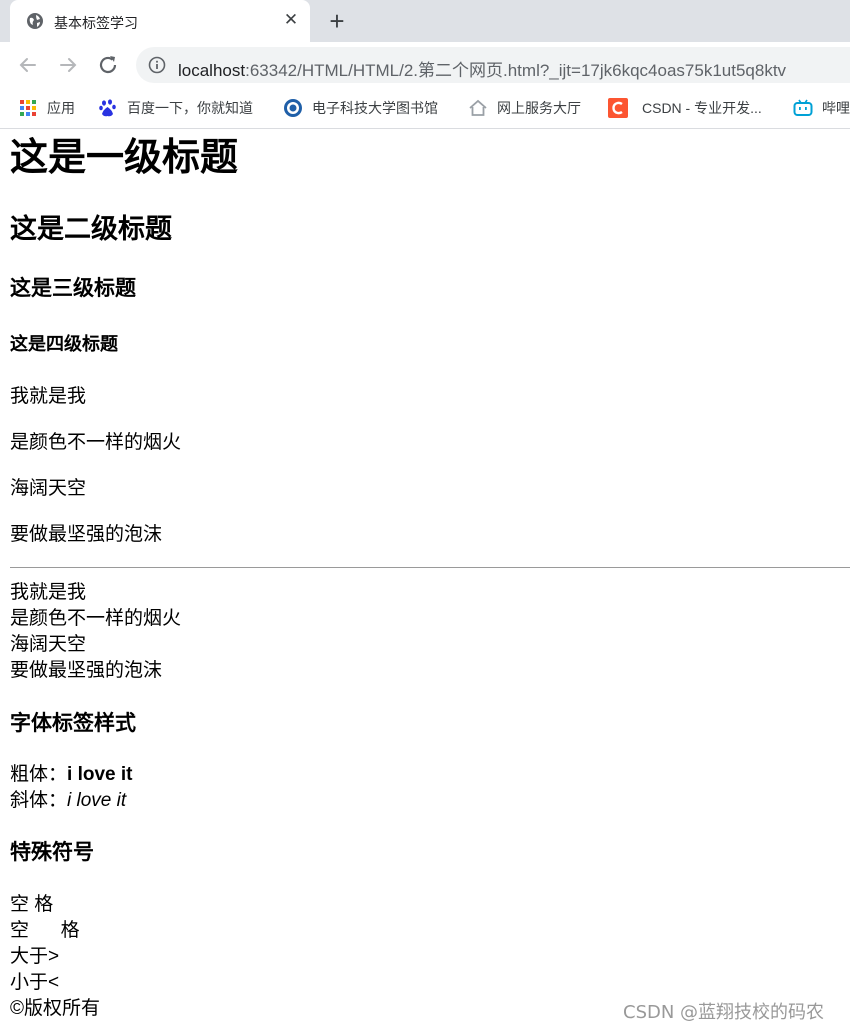 The height and width of the screenshot is (1030, 850). What do you see at coordinates (61, 108) in the screenshot?
I see `bookmark-label: 应用` at bounding box center [61, 108].